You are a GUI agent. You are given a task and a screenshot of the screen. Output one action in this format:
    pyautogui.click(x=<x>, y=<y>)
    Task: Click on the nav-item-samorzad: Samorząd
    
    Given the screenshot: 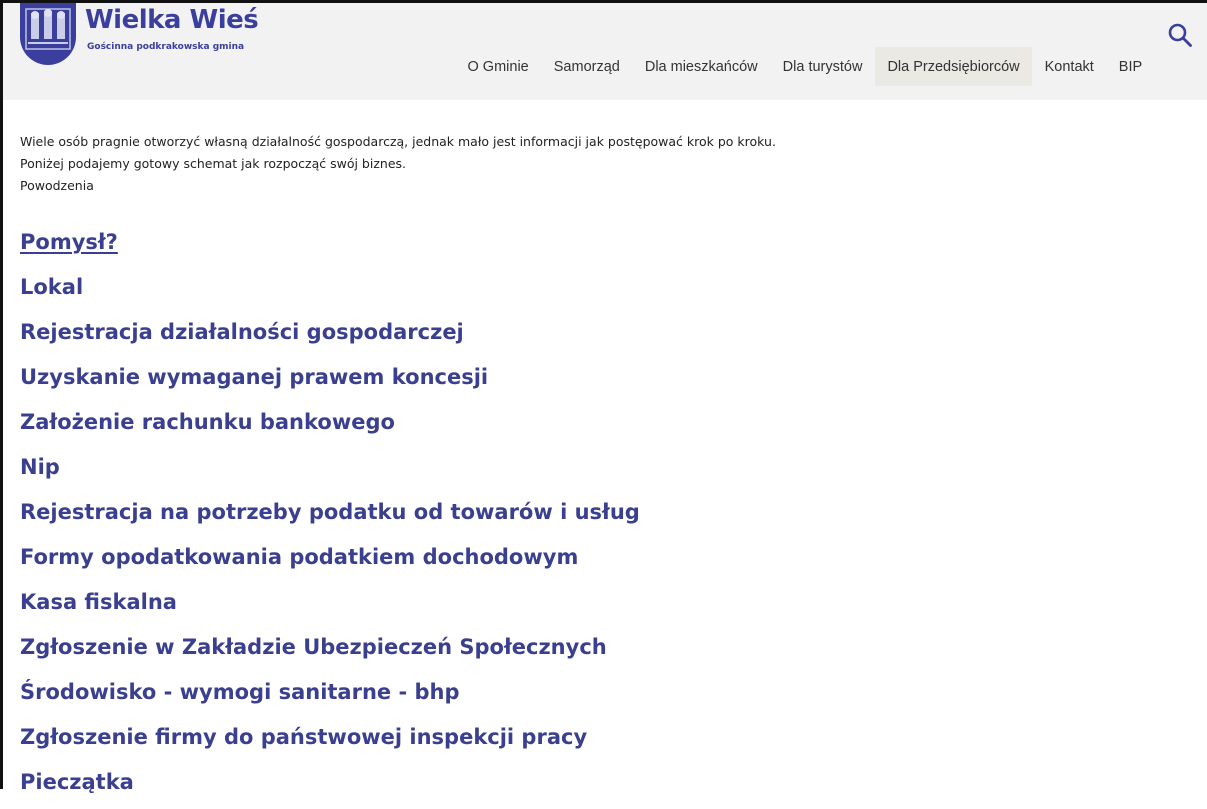 What is the action you would take?
    pyautogui.click(x=586, y=66)
    